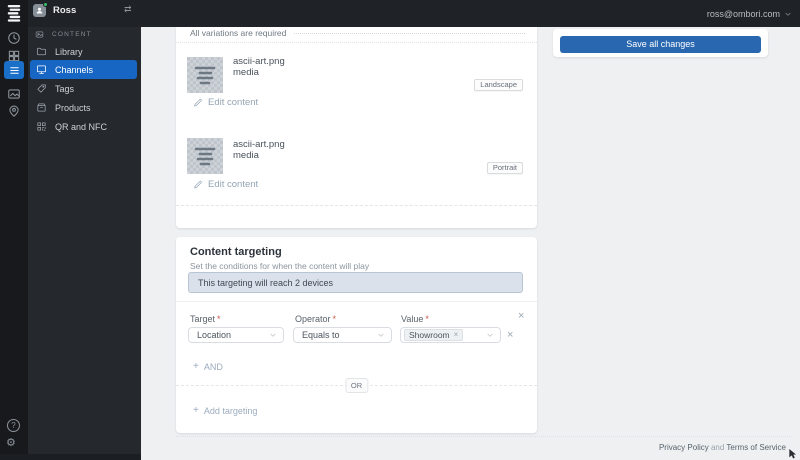 The height and width of the screenshot is (460, 800). I want to click on privacy-policy-link: Privacy Policy, so click(684, 447).